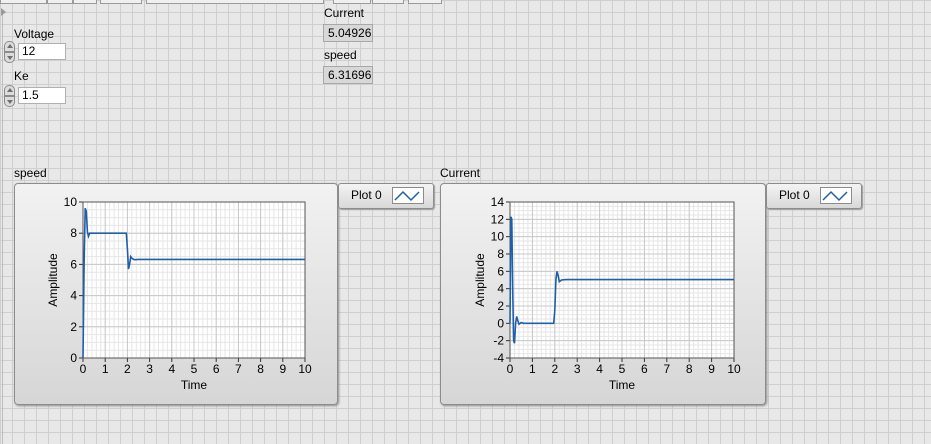 This screenshot has height=444, width=931. I want to click on voltage-input: 12, so click(42, 51).